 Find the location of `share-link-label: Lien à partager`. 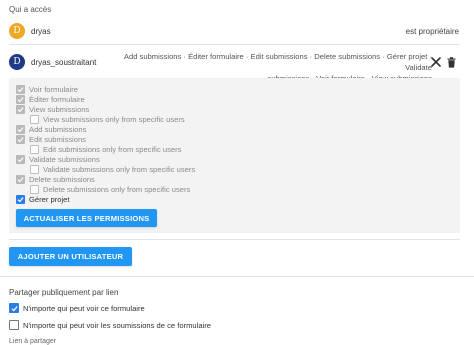

share-link-label: Lien à partager is located at coordinates (33, 341).